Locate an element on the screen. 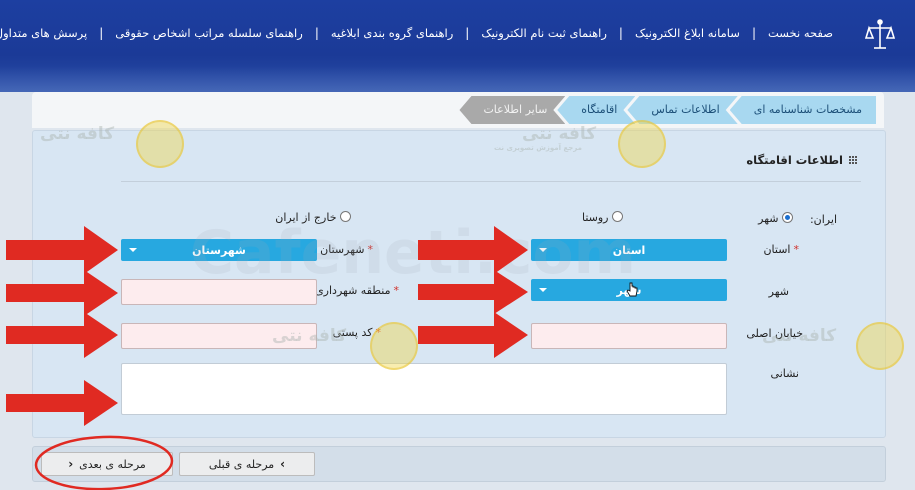  previous-step-button: › مرحله ی قبلی is located at coordinates (247, 464).